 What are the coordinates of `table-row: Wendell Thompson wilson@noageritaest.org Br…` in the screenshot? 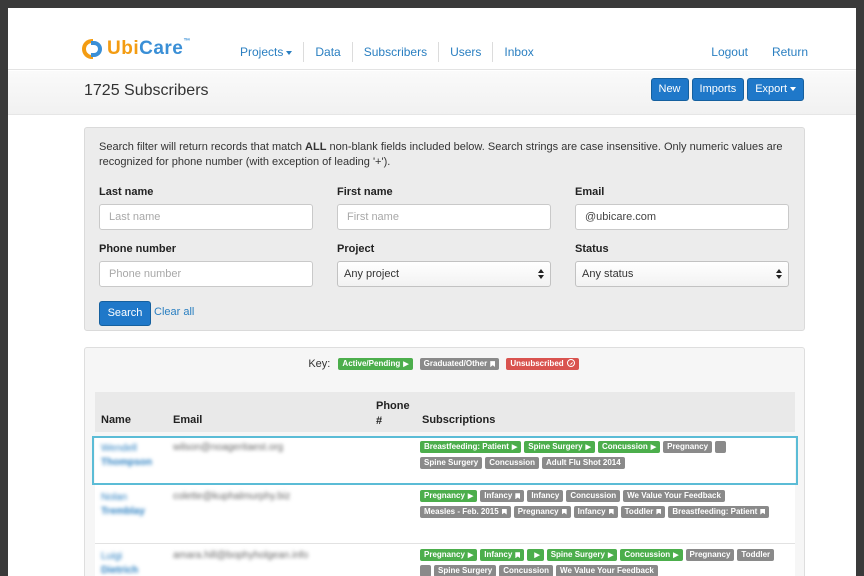 It's located at (445, 460).